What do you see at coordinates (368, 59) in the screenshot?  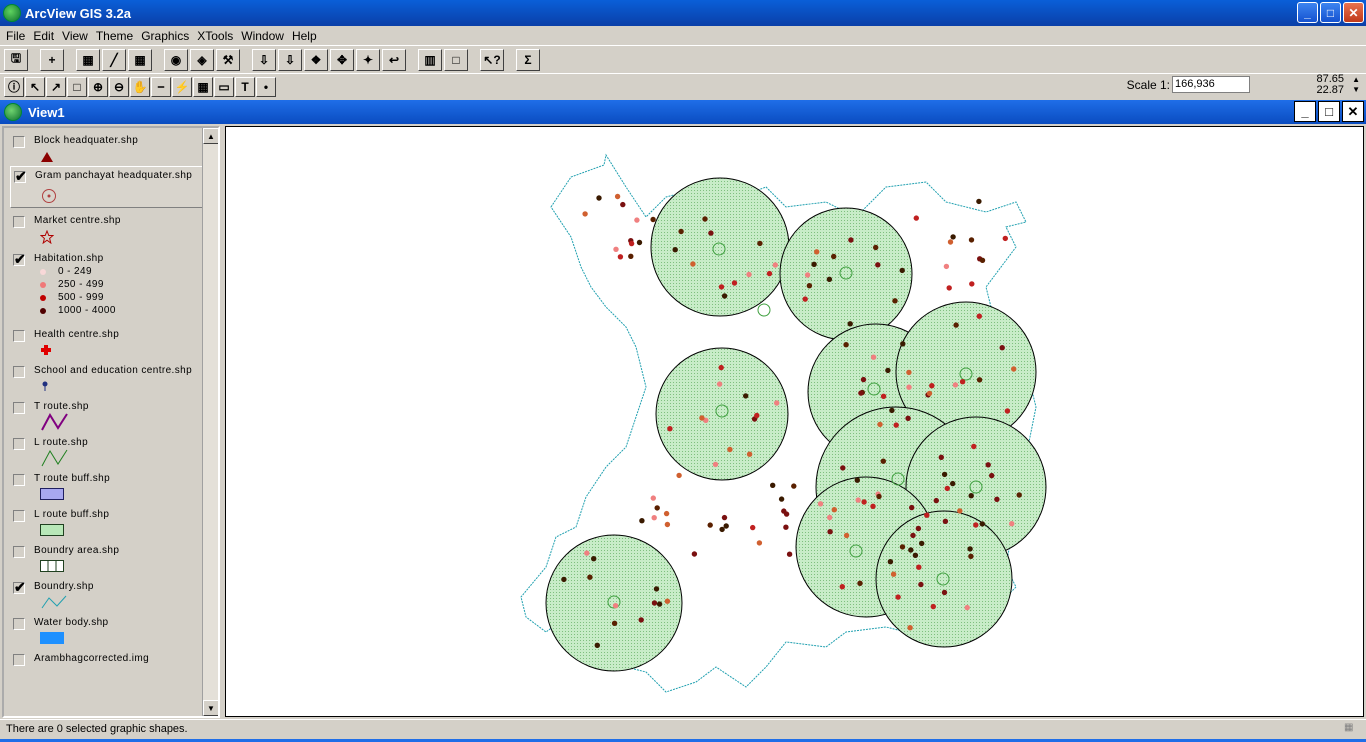 I see `zoom-out-icon: ✦` at bounding box center [368, 59].